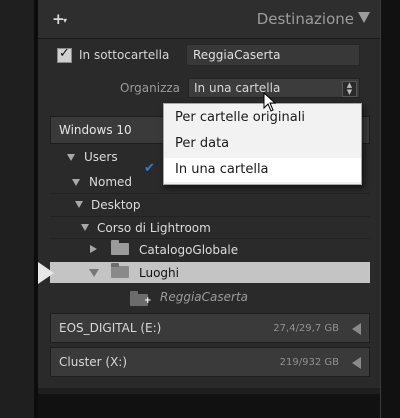 Image resolution: width=400 pixels, height=418 pixels. I want to click on checkmark-icon: ✓, so click(64, 53).